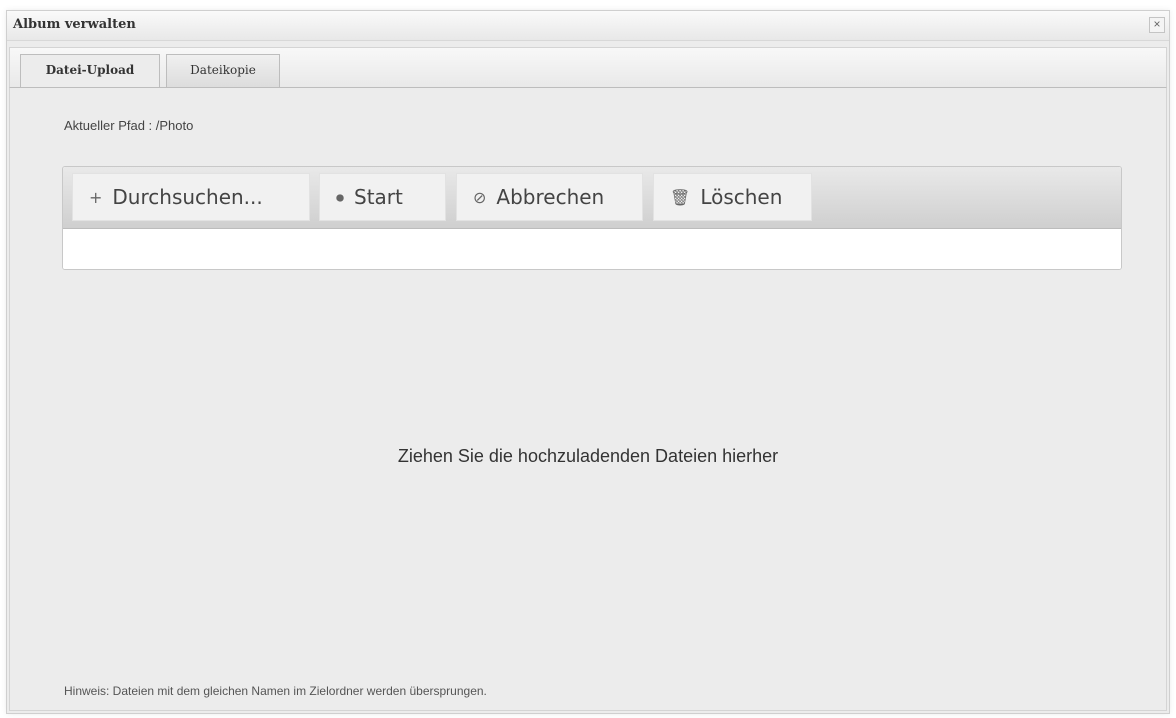 The width and height of the screenshot is (1176, 718). I want to click on trash-icon: 🗑, so click(680, 197).